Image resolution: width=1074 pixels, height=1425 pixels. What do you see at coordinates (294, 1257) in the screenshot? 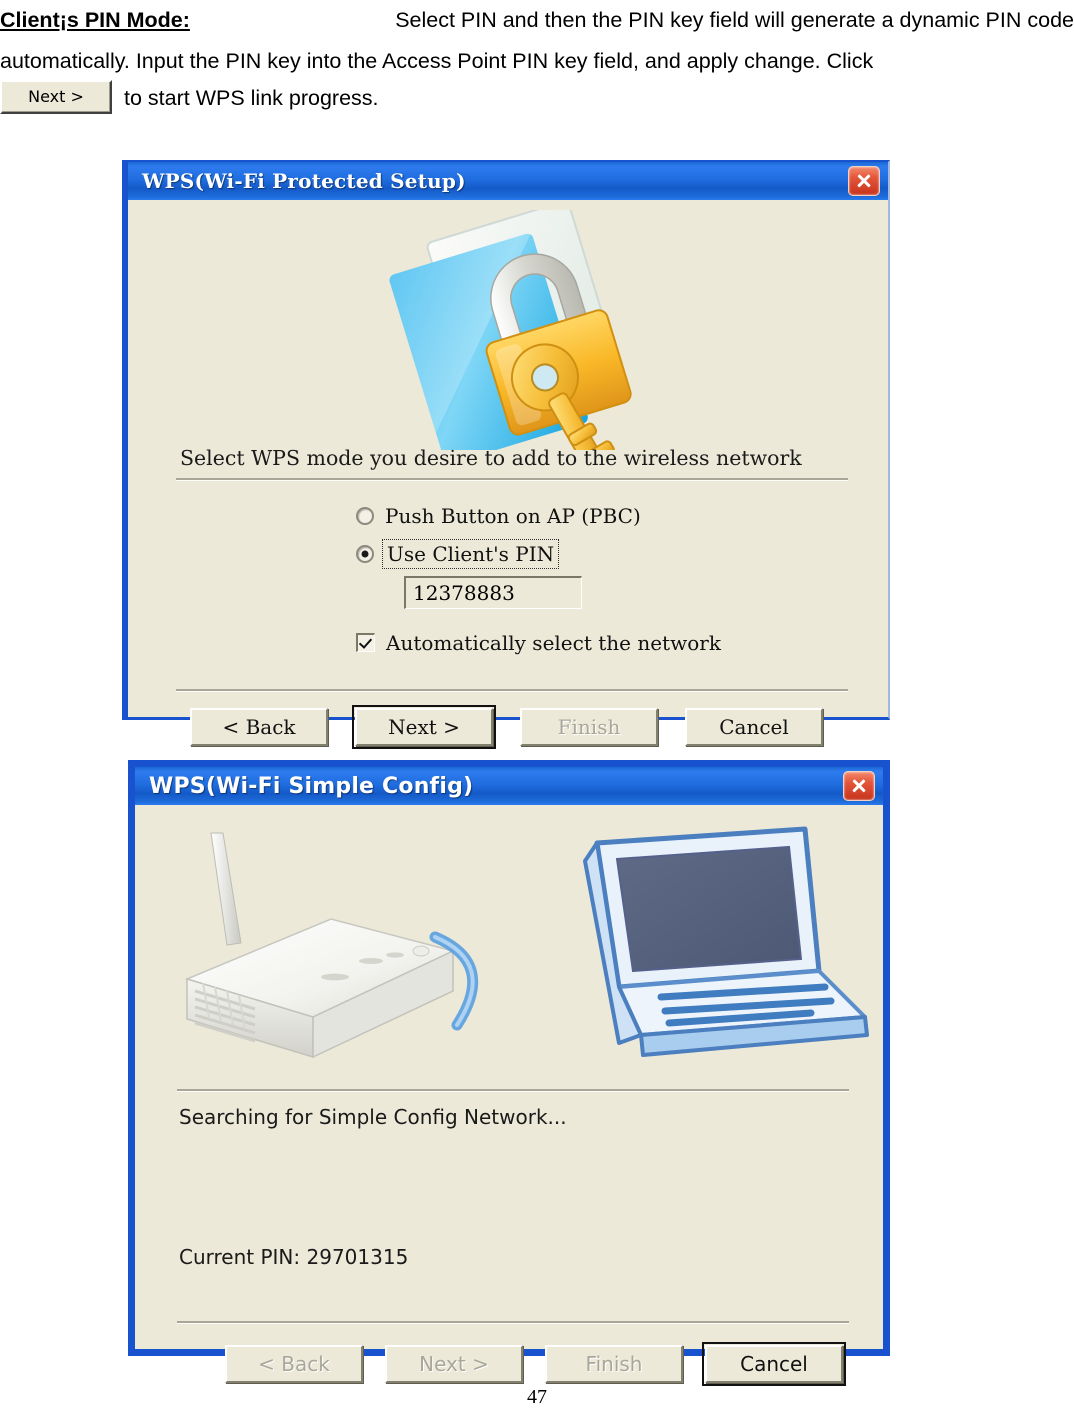
I see `current-pin-text: Current PIN: 29701315` at bounding box center [294, 1257].